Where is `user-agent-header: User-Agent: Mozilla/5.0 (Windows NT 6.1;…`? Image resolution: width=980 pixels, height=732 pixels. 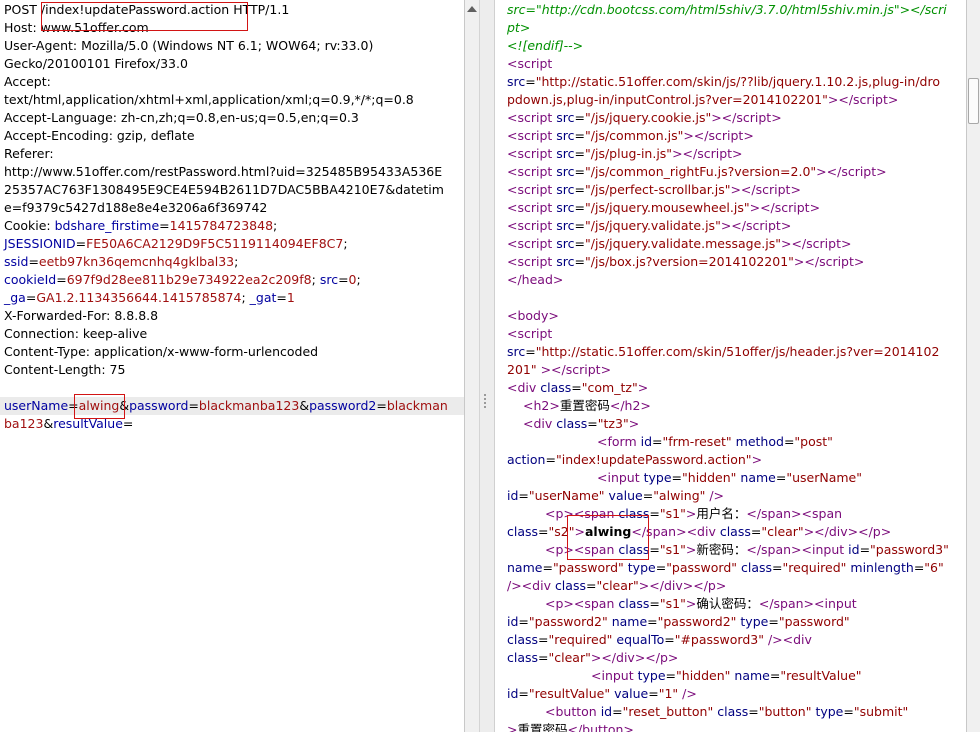 user-agent-header: User-Agent: Mozilla/5.0 (Windows NT 6.1;… is located at coordinates (189, 45).